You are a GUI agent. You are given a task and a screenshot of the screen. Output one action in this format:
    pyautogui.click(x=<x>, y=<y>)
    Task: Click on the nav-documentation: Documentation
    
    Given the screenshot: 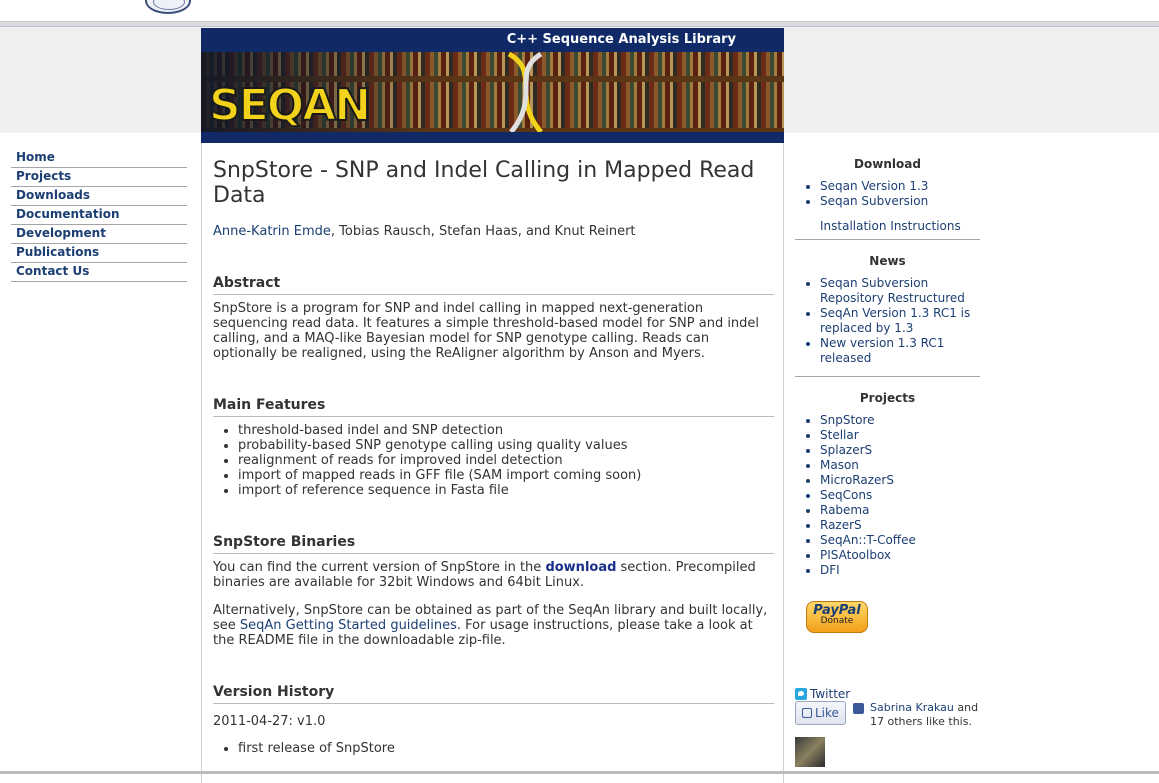 What is the action you would take?
    pyautogui.click(x=99, y=215)
    